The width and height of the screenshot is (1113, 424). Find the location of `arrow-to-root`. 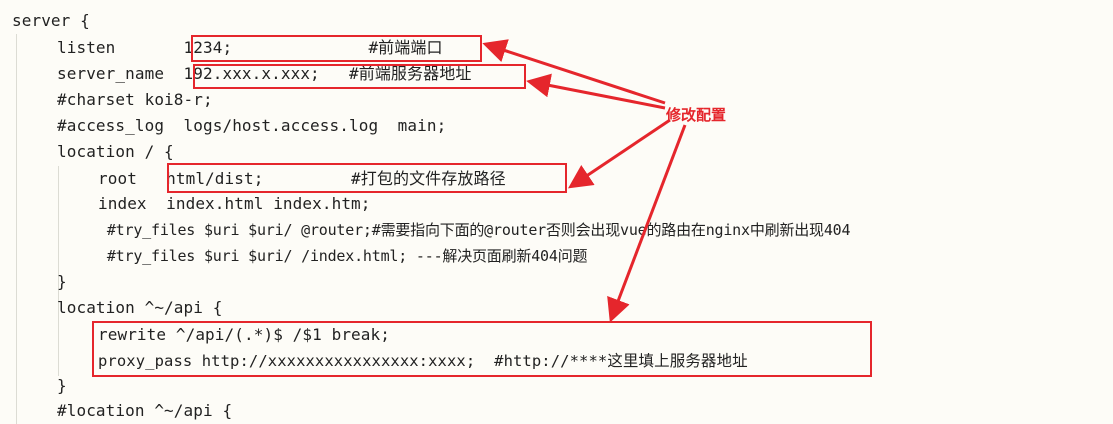

arrow-to-root is located at coordinates (619, 153).